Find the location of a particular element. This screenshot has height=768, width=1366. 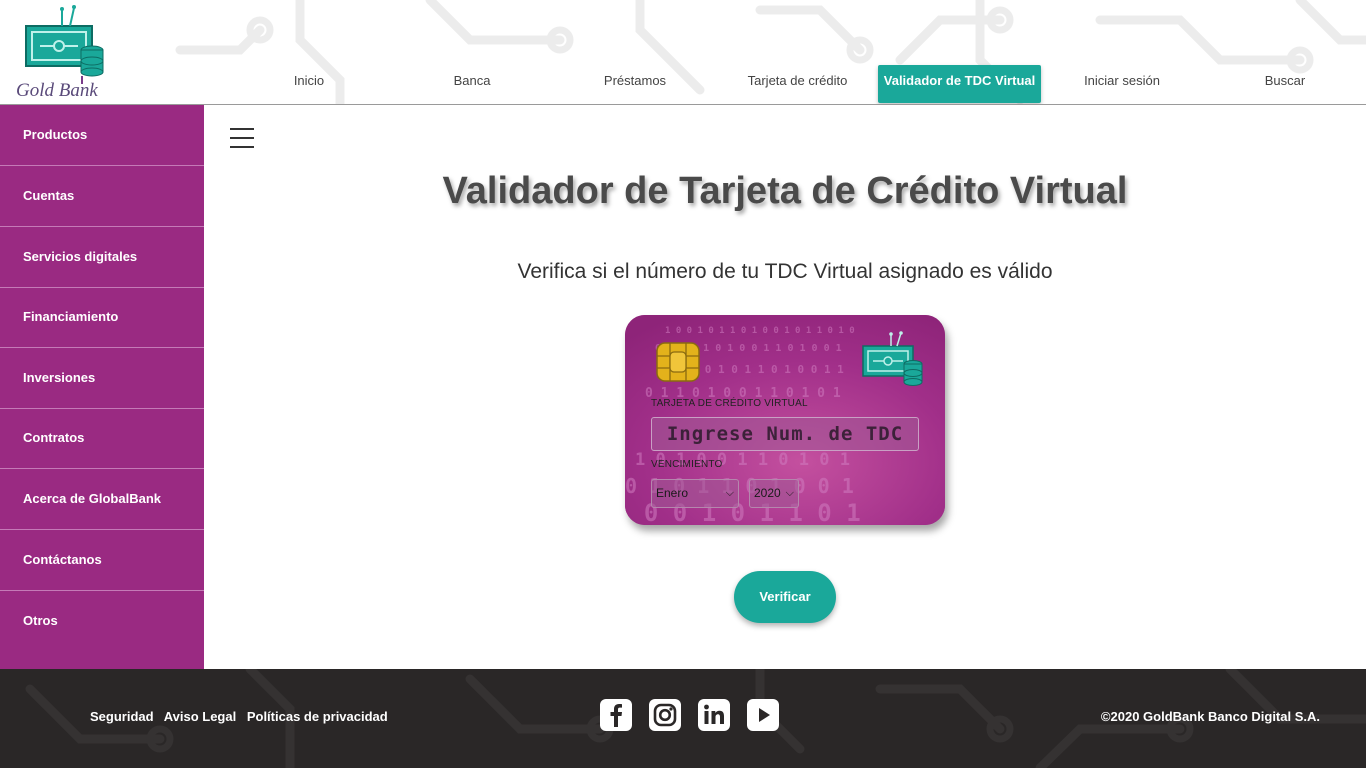

linkedin-icon is located at coordinates (714, 715).